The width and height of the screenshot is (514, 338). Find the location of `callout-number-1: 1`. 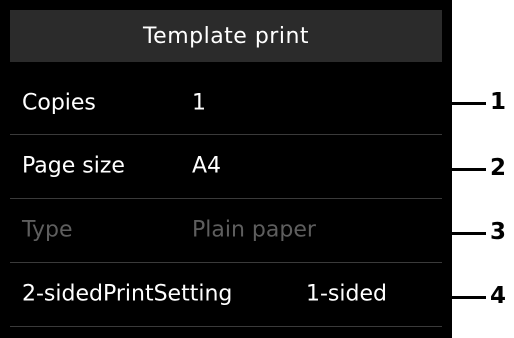

callout-number-1: 1 is located at coordinates (498, 102).